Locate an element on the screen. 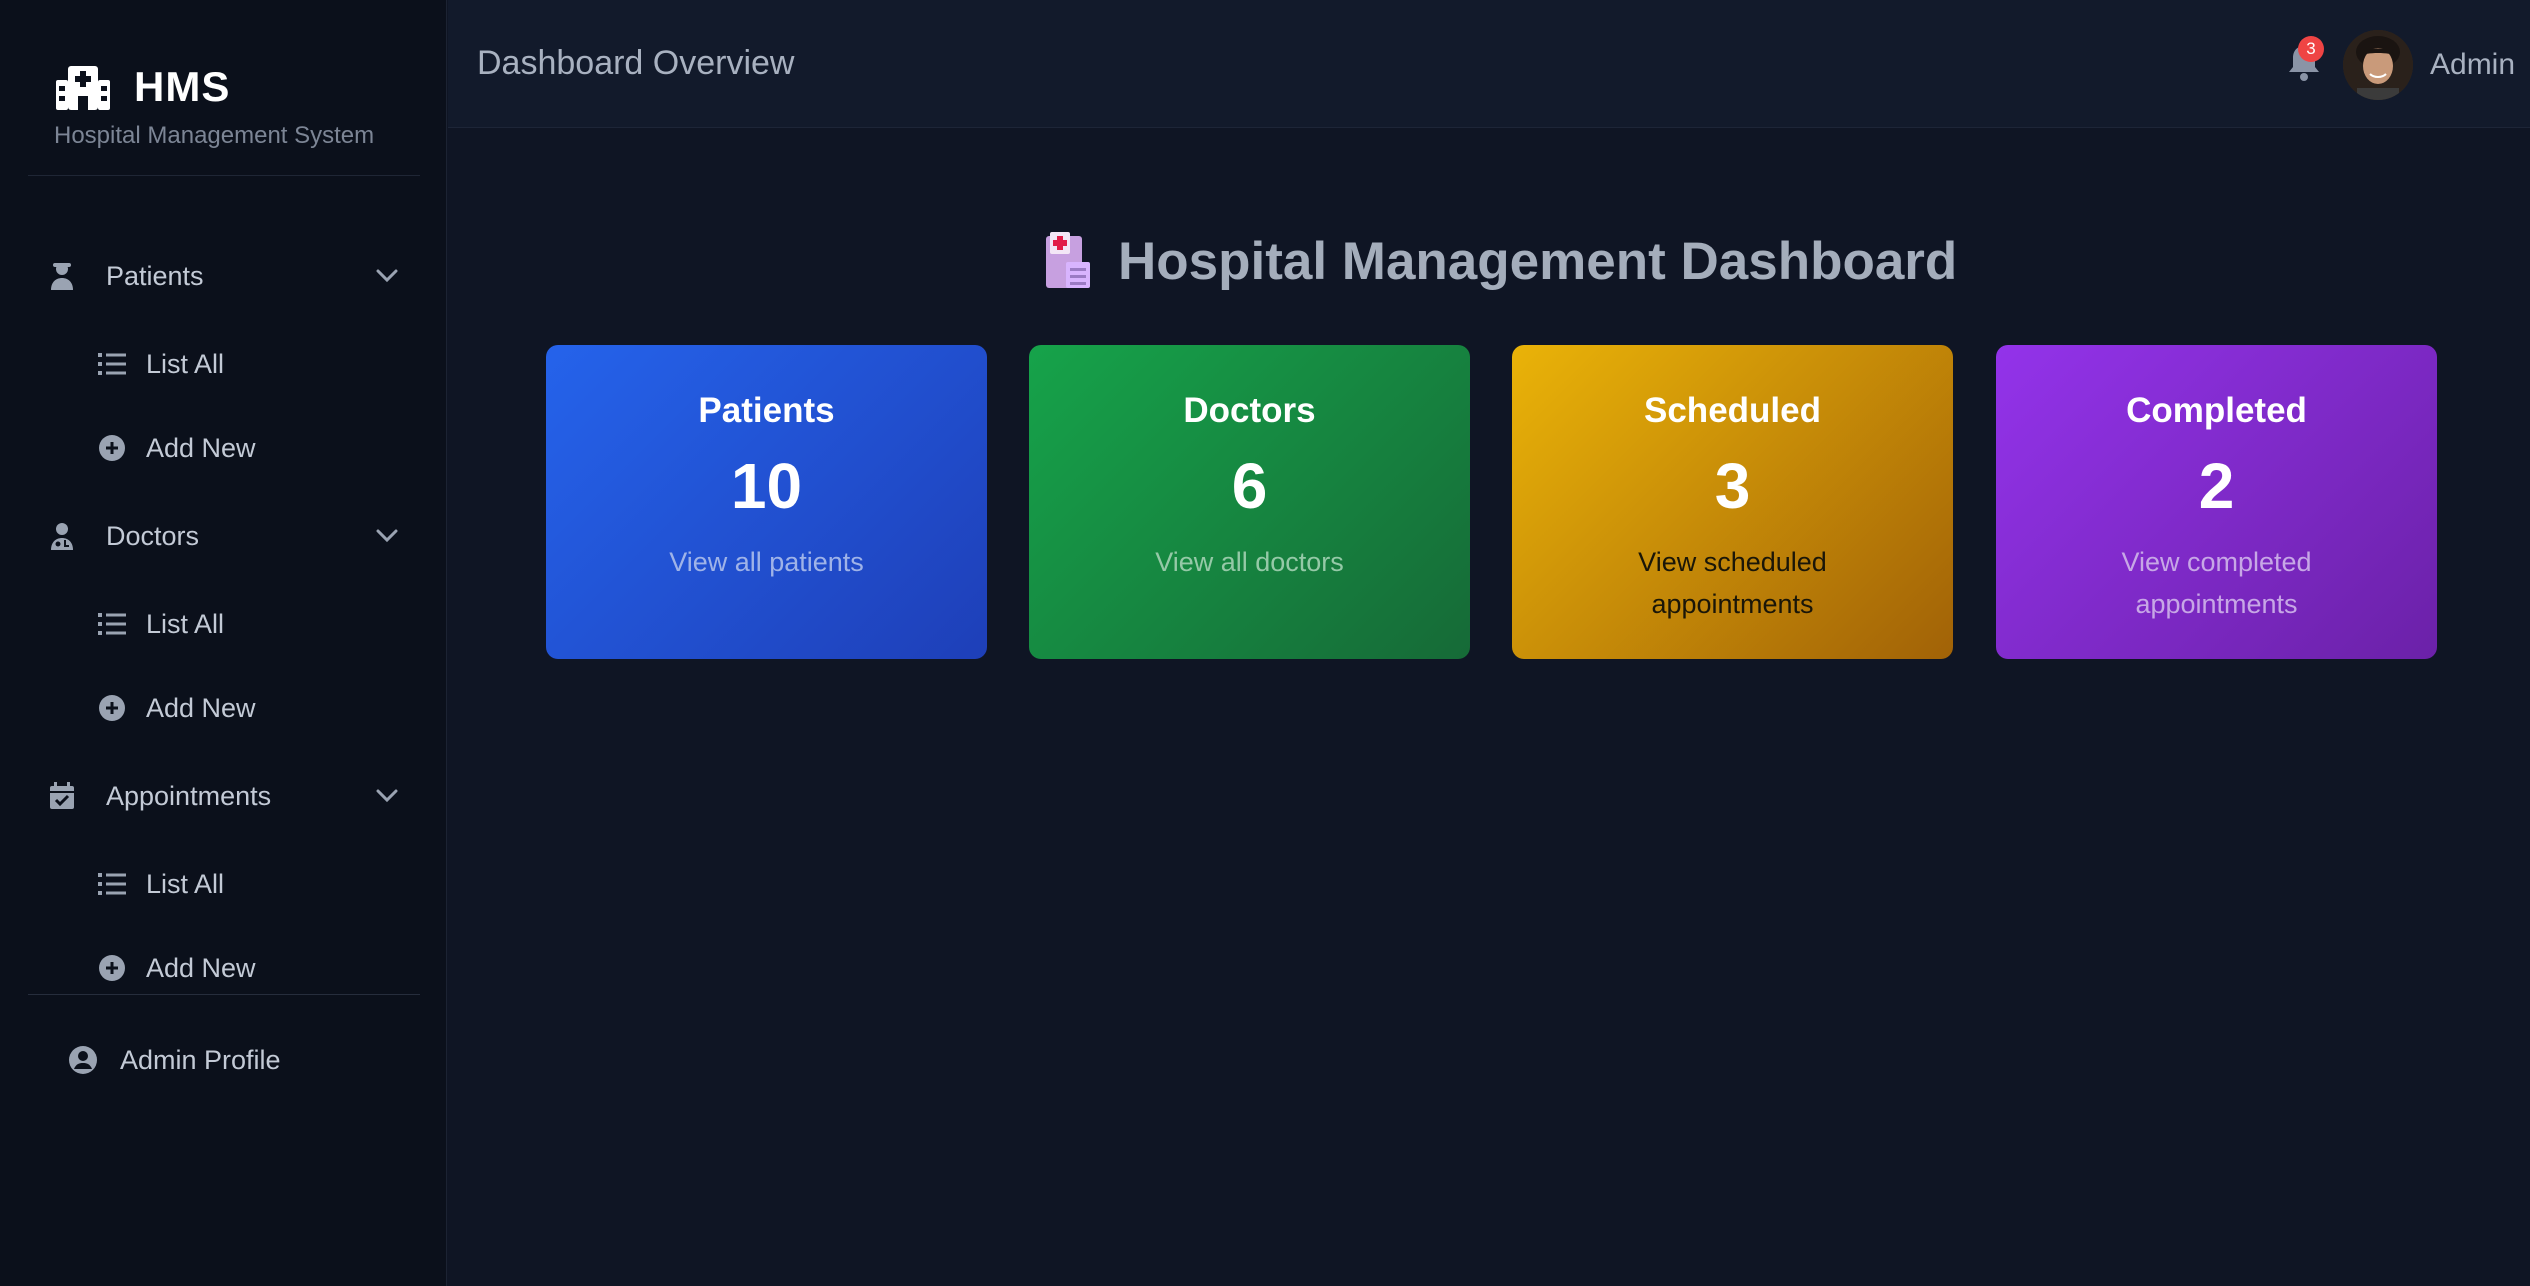  stat-card-patients: Patients 10 View all patients is located at coordinates (766, 502).